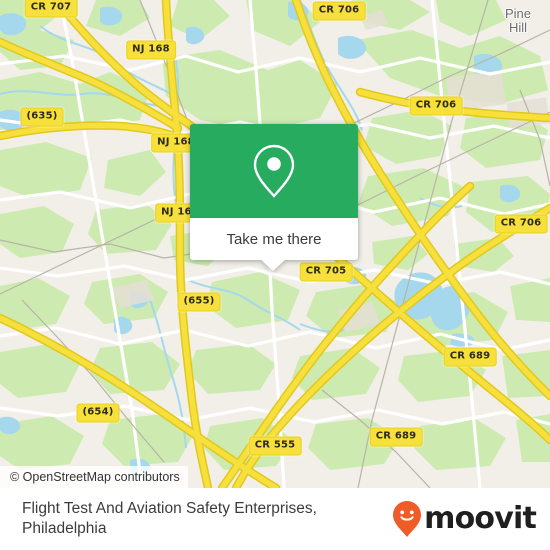 The height and width of the screenshot is (550, 550). I want to click on moovit-brand: moovit, so click(464, 519).